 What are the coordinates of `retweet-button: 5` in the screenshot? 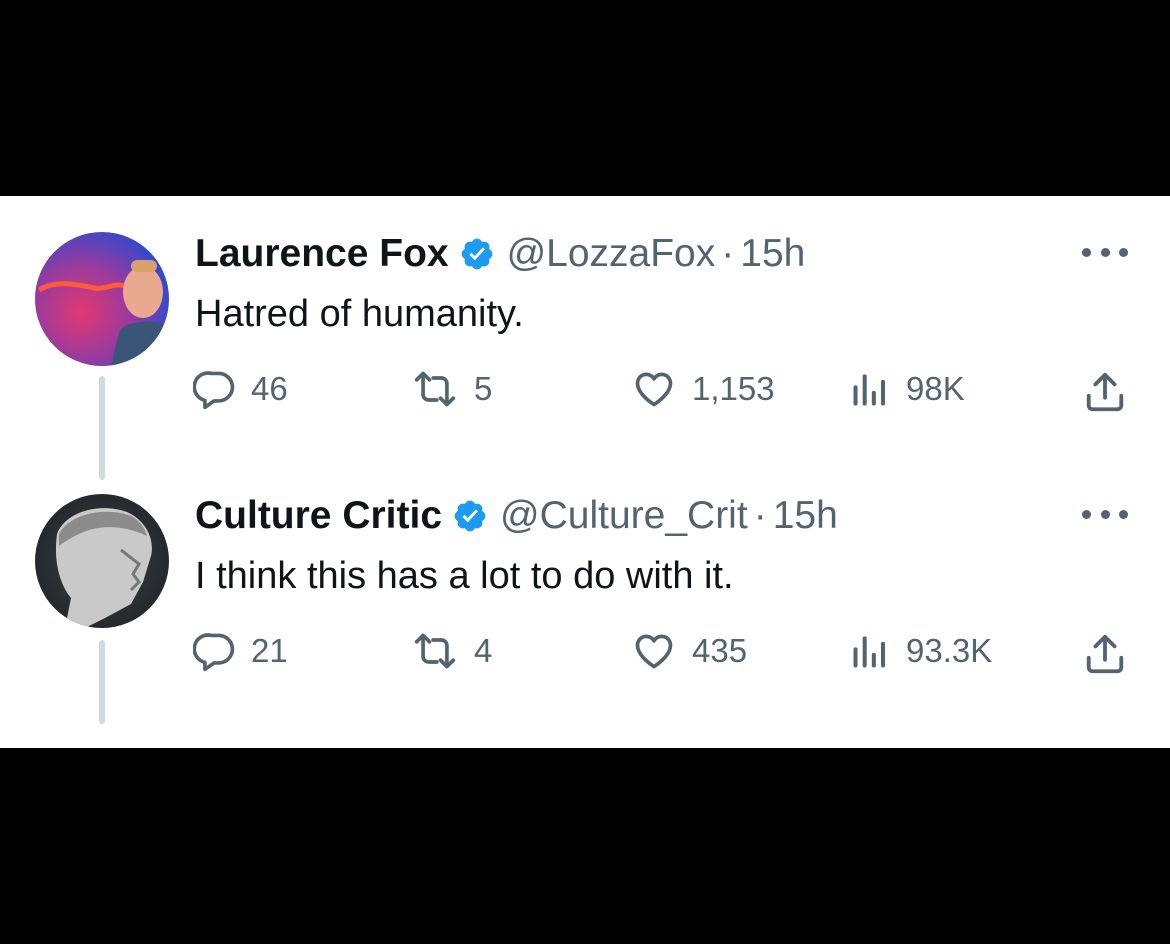 It's located at (451, 389).